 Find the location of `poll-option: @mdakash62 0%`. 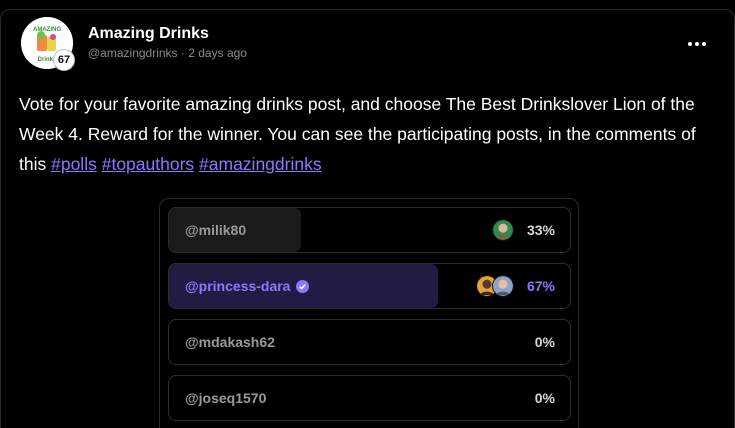

poll-option: @mdakash62 0% is located at coordinates (369, 342).